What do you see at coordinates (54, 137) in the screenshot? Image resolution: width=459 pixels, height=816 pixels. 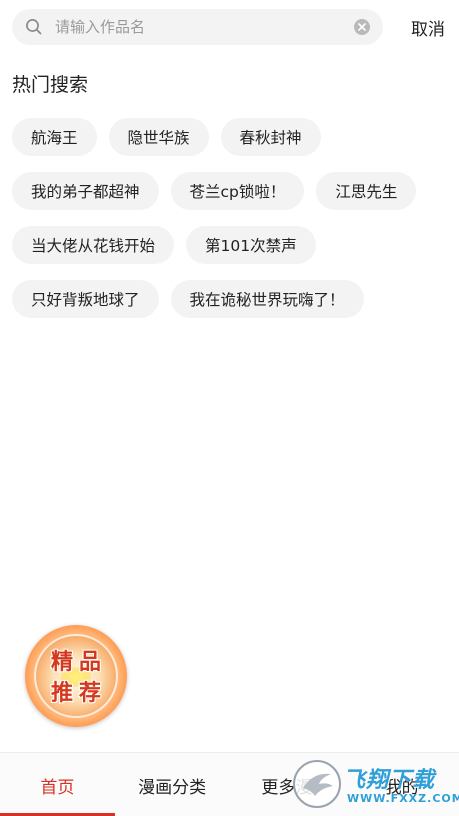 I see `hot-tag: 航海王` at bounding box center [54, 137].